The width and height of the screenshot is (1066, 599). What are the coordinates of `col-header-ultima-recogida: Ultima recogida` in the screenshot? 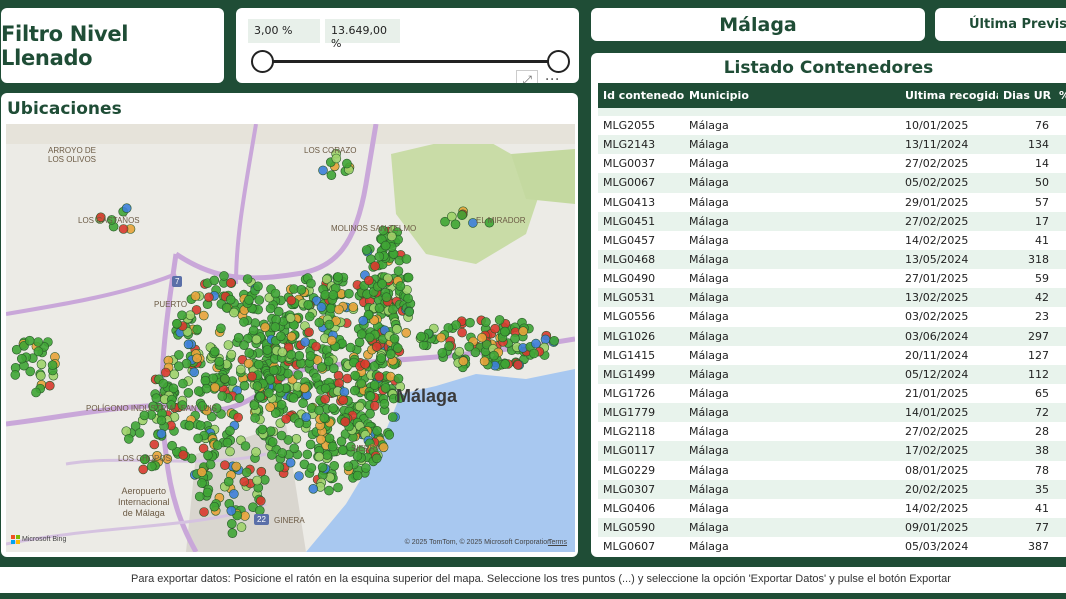 It's located at (949, 95).